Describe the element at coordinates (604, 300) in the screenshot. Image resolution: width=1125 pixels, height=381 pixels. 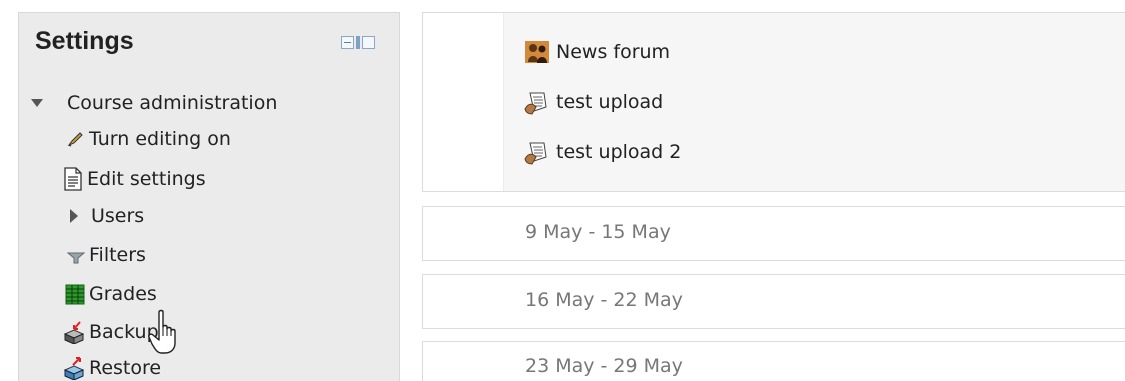
I see `week-title: 16 May - 22 May` at that location.